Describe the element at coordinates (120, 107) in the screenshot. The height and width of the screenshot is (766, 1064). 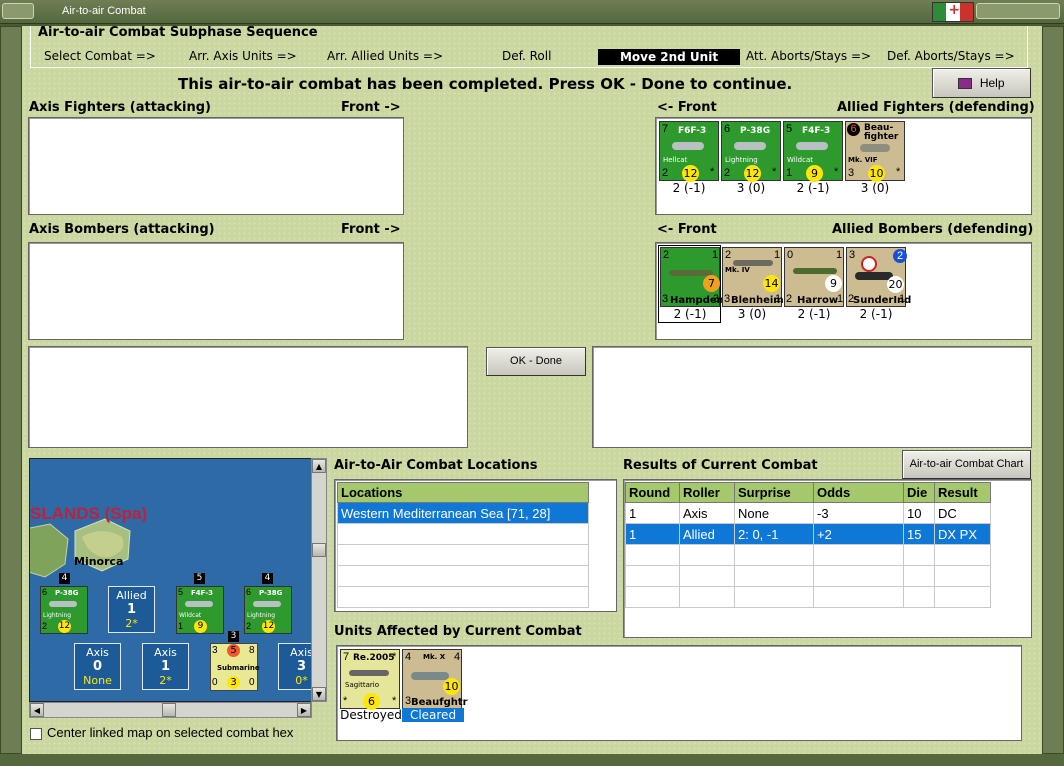
I see `axis-fighters-label: Axis Fighters (attacking)` at that location.